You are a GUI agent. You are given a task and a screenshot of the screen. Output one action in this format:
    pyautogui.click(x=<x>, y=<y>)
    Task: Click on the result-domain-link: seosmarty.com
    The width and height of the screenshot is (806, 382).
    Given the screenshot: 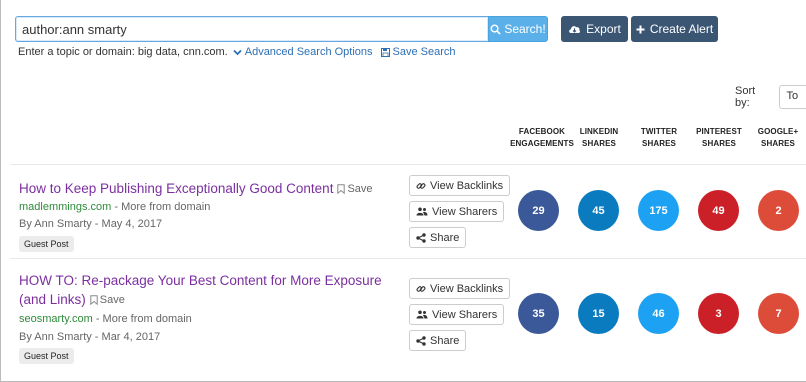 What is the action you would take?
    pyautogui.click(x=56, y=319)
    